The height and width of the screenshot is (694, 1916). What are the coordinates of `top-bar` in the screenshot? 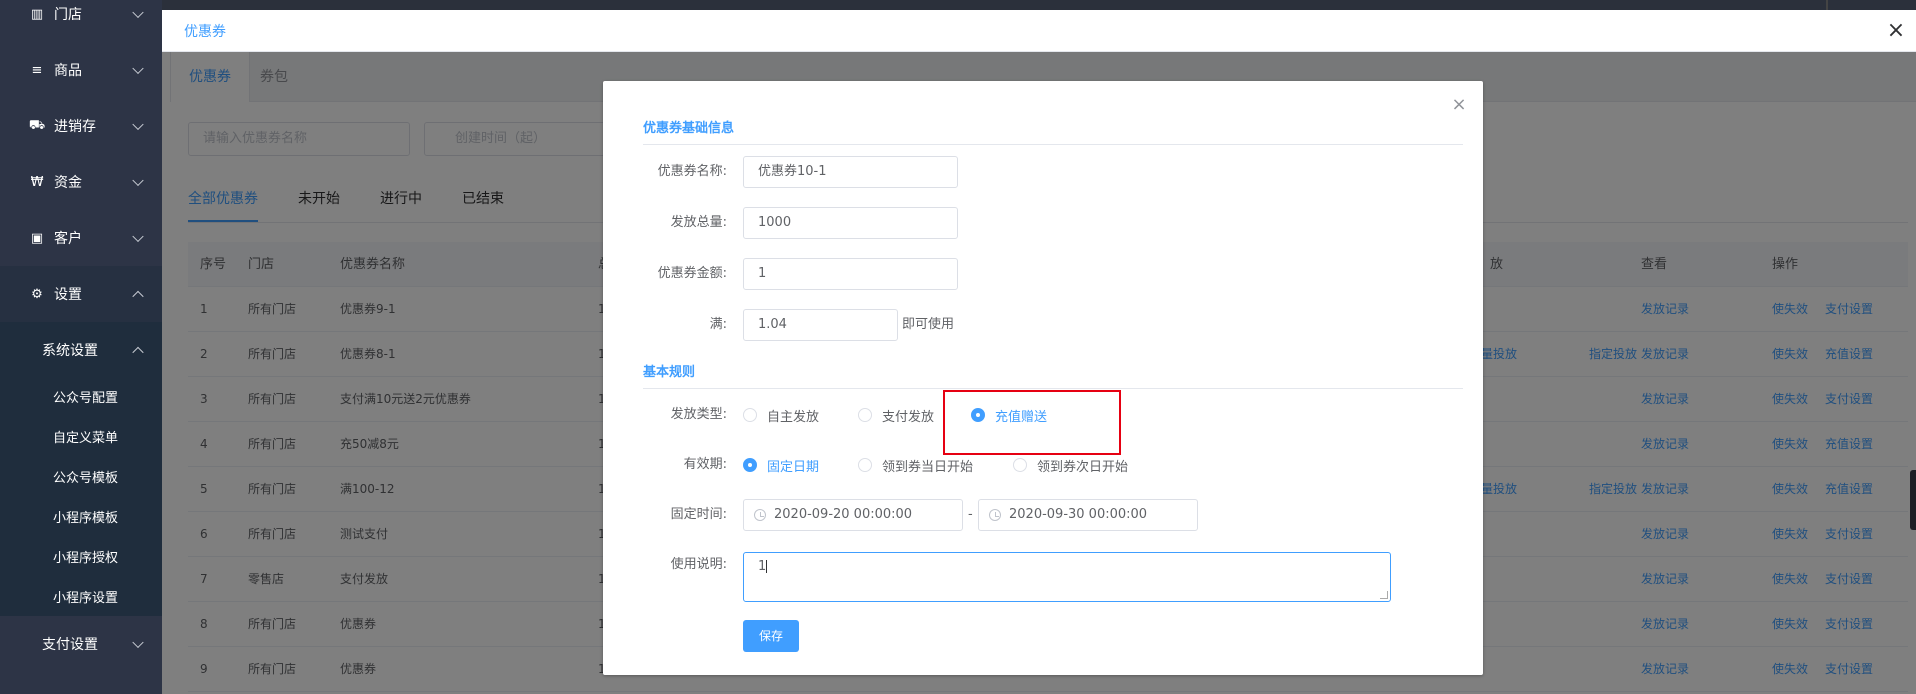 It's located at (1039, 5).